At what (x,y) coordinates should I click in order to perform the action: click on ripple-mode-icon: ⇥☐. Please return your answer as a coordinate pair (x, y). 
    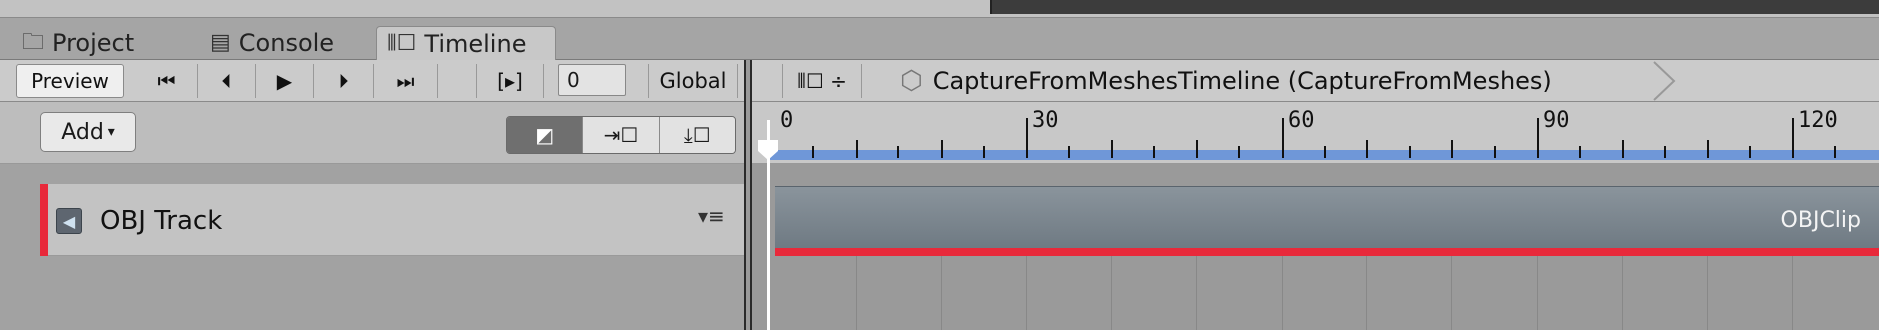
    Looking at the image, I should click on (621, 135).